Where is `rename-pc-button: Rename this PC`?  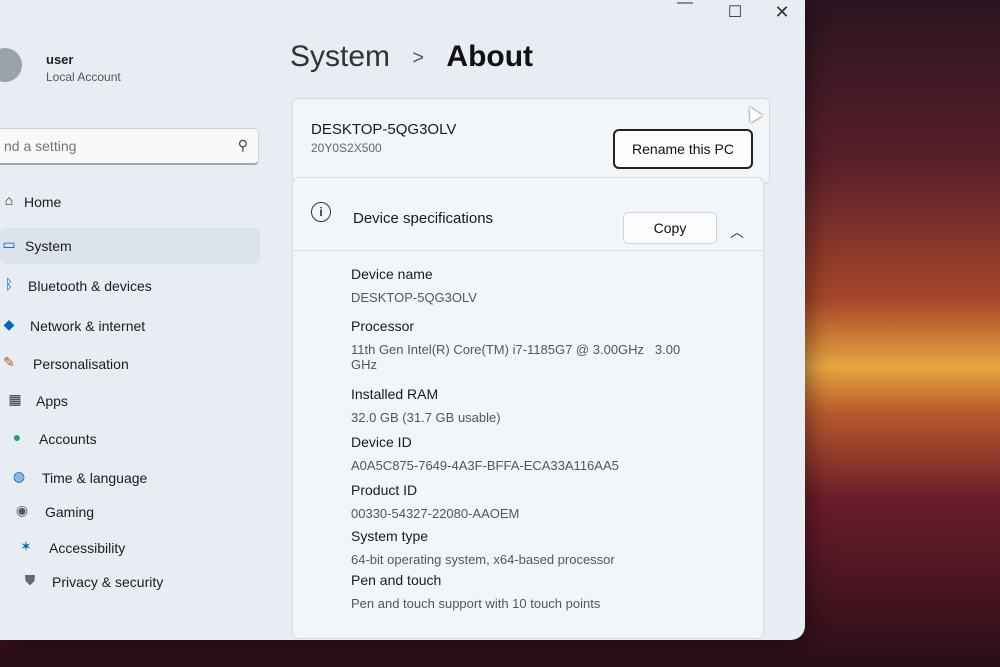 rename-pc-button: Rename this PC is located at coordinates (683, 149).